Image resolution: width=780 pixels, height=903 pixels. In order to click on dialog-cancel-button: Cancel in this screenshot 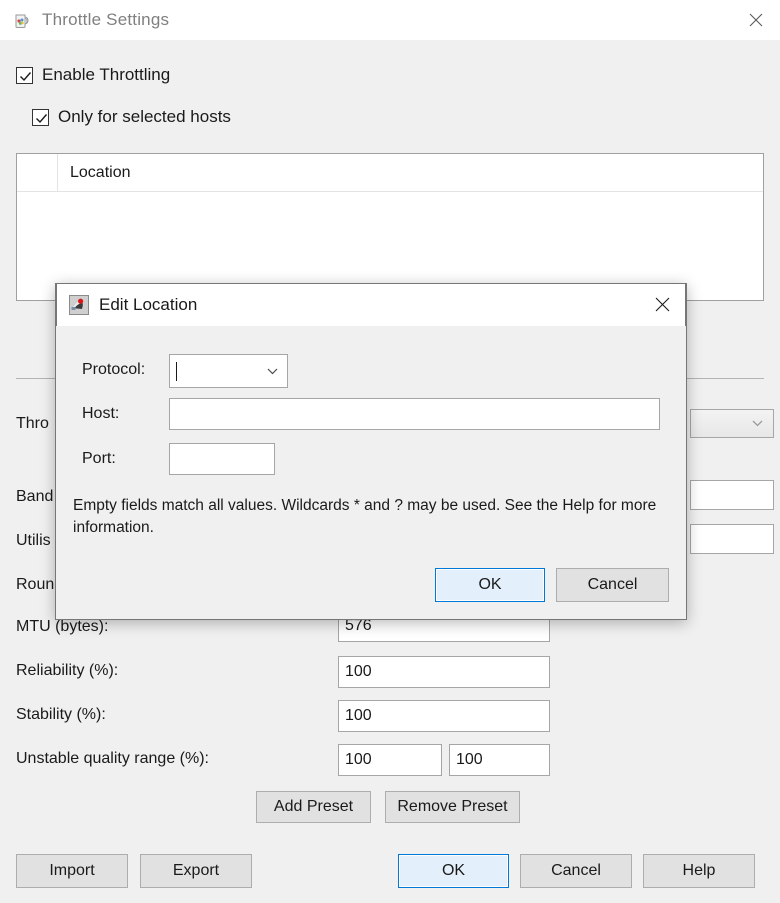, I will do `click(612, 585)`.